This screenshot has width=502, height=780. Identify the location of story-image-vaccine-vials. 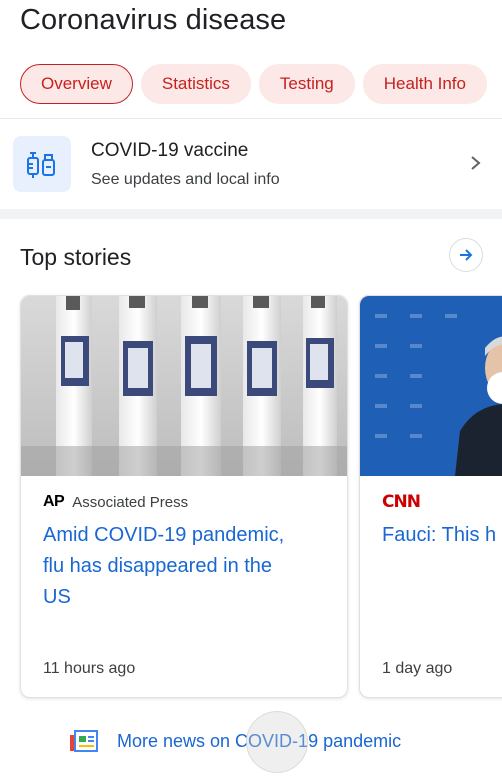
(184, 386).